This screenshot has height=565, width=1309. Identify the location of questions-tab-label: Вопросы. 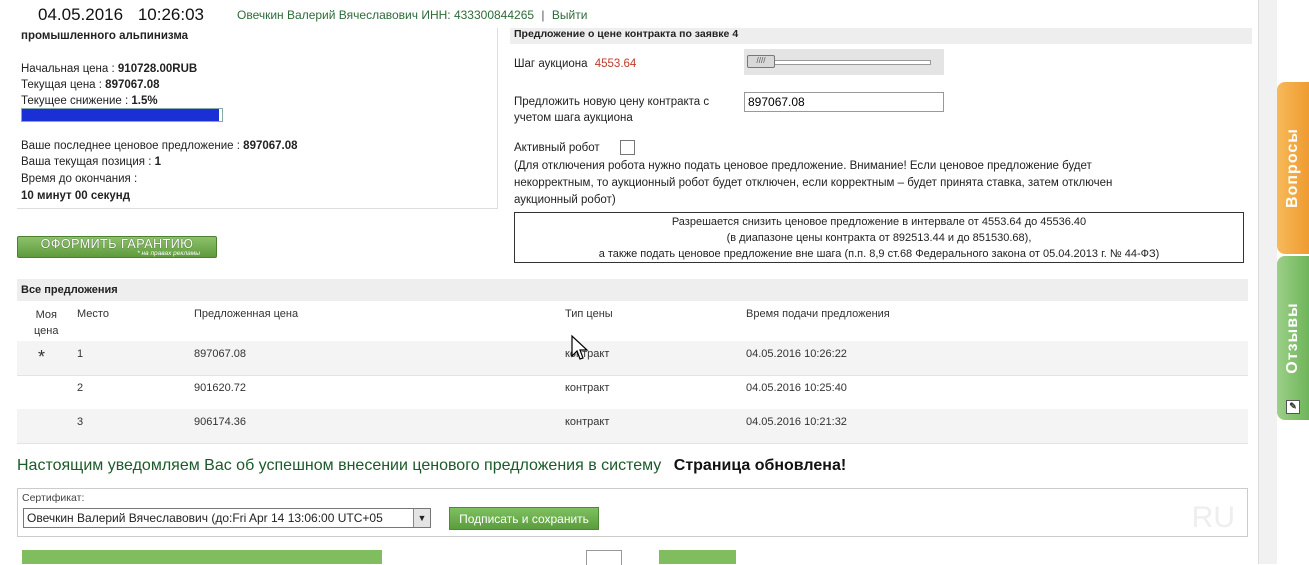
(1292, 168).